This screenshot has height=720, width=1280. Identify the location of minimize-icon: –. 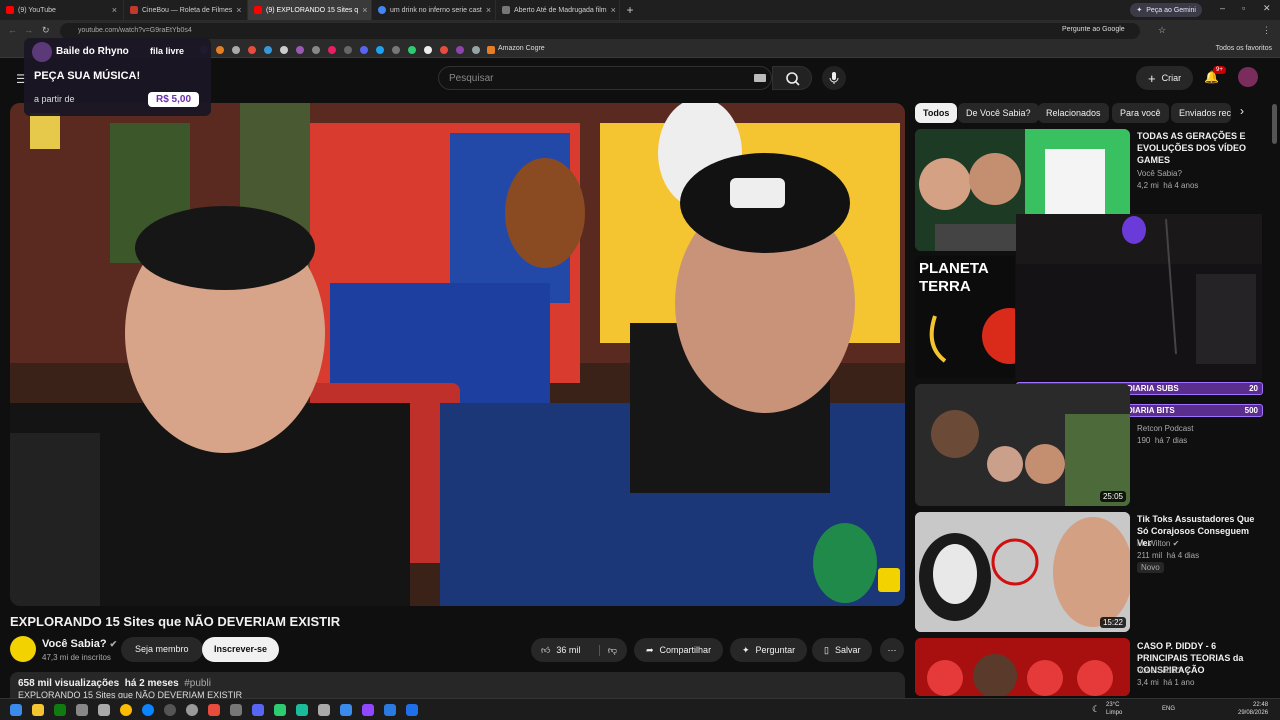
(1222, 8).